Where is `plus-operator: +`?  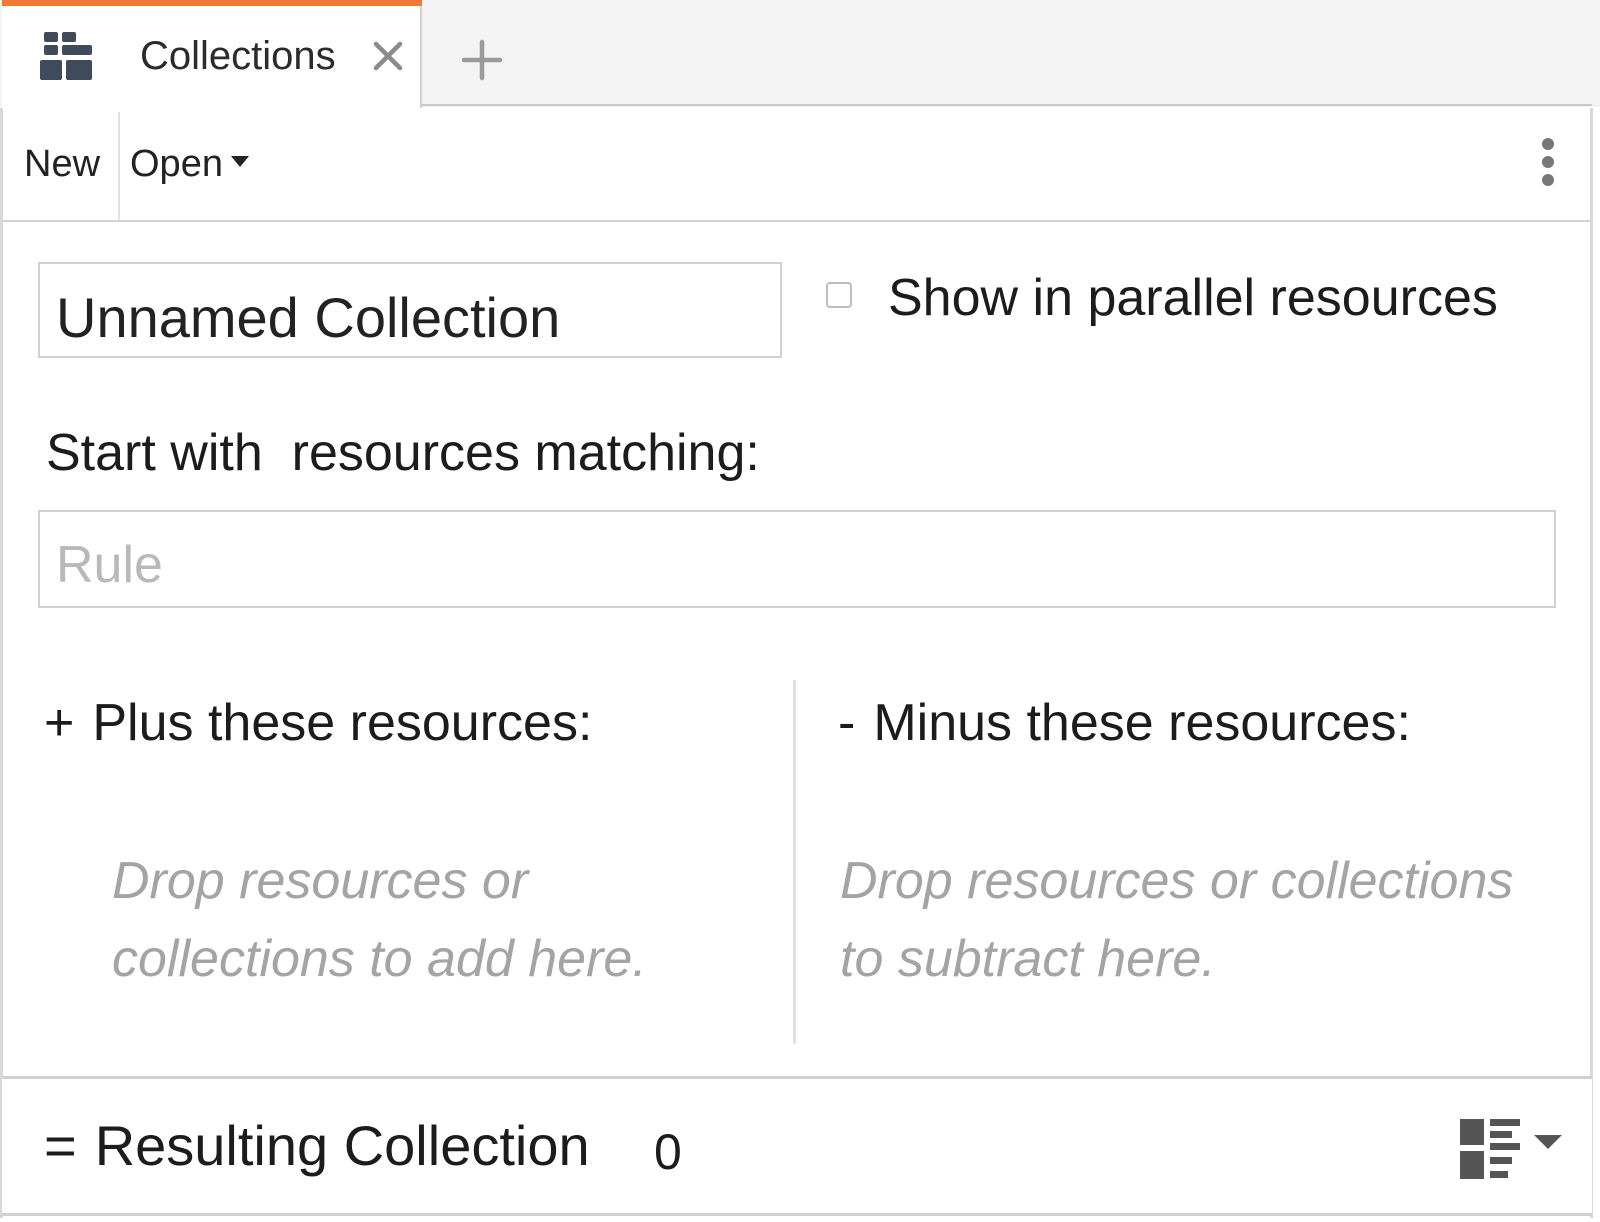 plus-operator: + is located at coordinates (59, 723).